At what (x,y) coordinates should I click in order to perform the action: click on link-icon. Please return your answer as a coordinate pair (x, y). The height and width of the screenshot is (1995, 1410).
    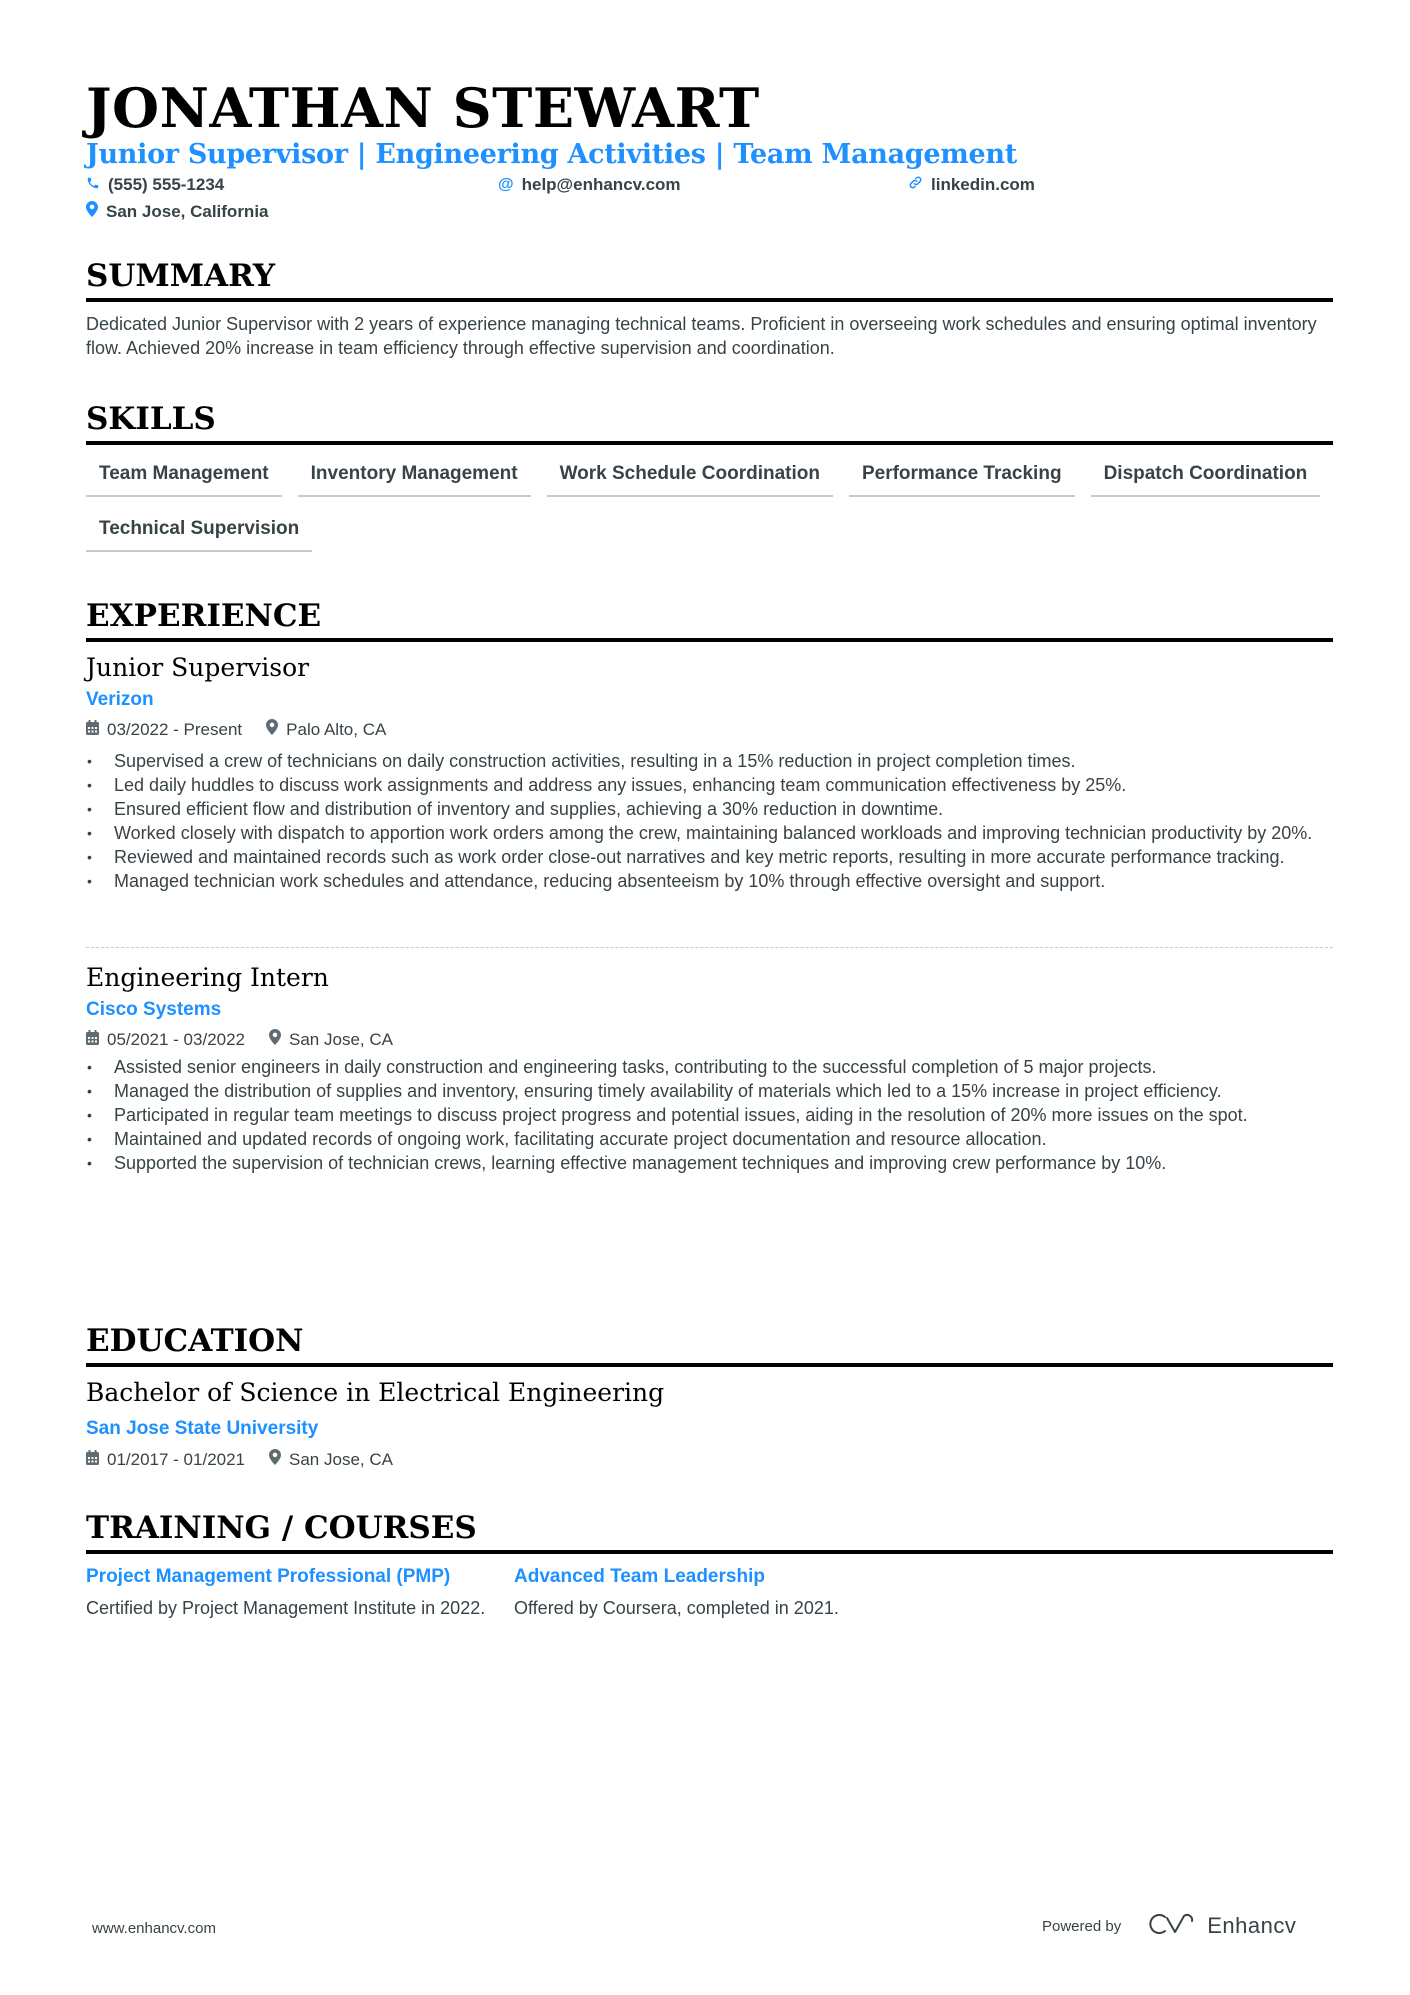
    Looking at the image, I should click on (915, 185).